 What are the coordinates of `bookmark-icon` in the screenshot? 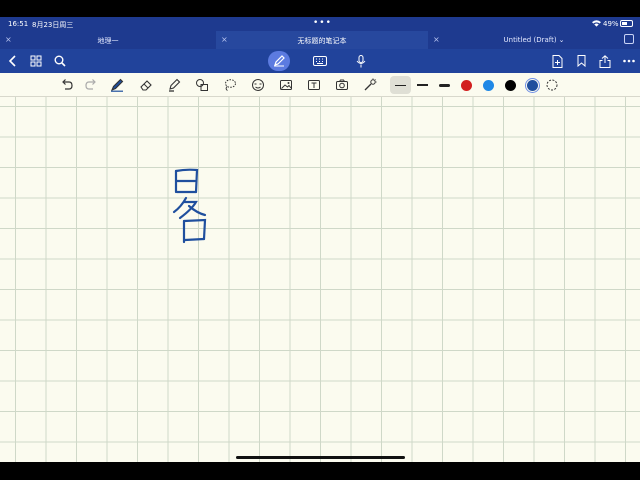 It's located at (581, 61).